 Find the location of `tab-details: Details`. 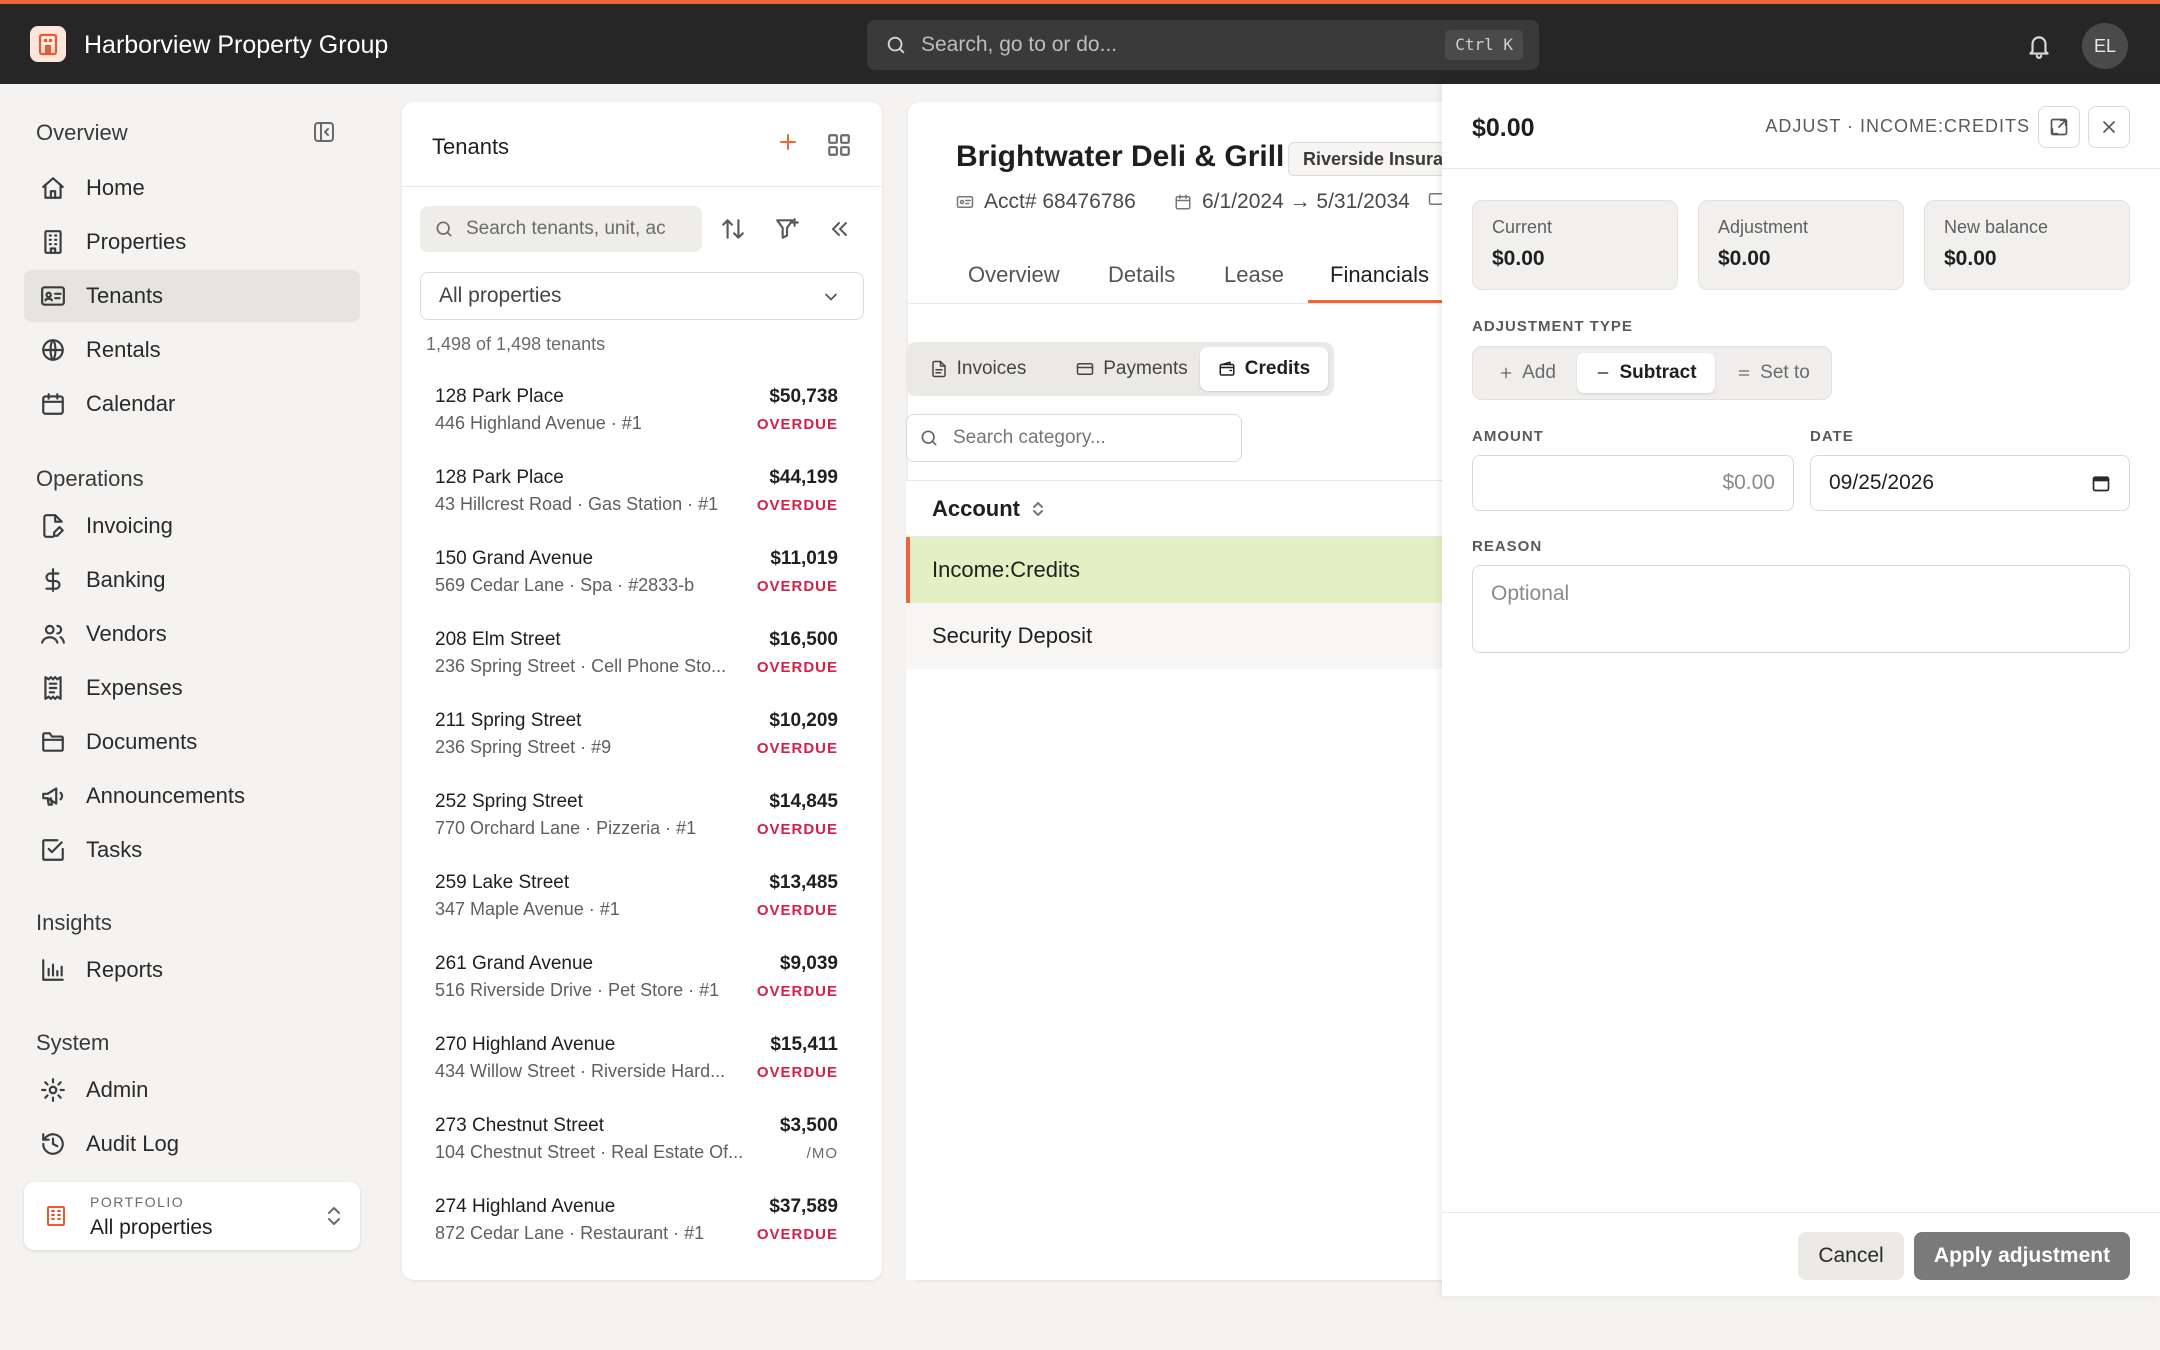

tab-details: Details is located at coordinates (1141, 275).